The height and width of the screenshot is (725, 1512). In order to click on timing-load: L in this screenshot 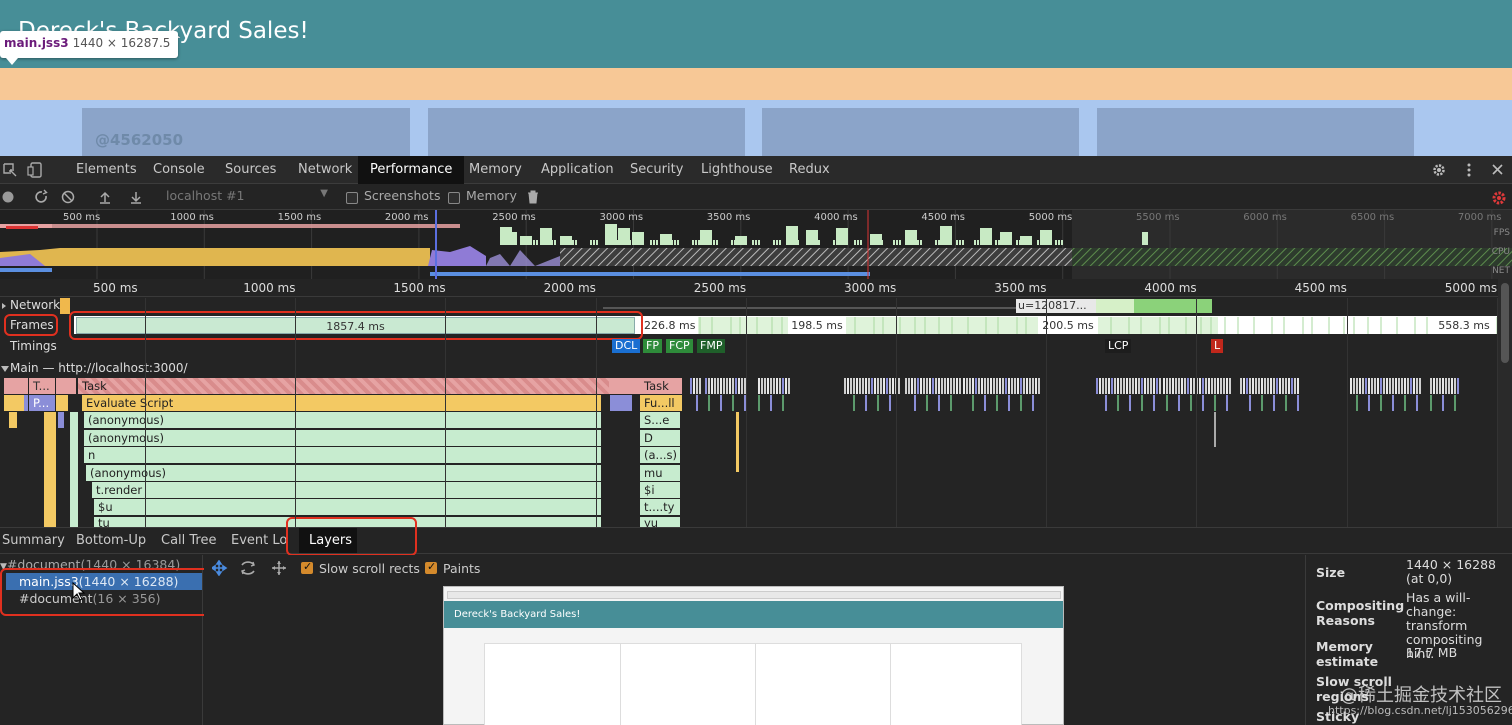, I will do `click(1217, 346)`.